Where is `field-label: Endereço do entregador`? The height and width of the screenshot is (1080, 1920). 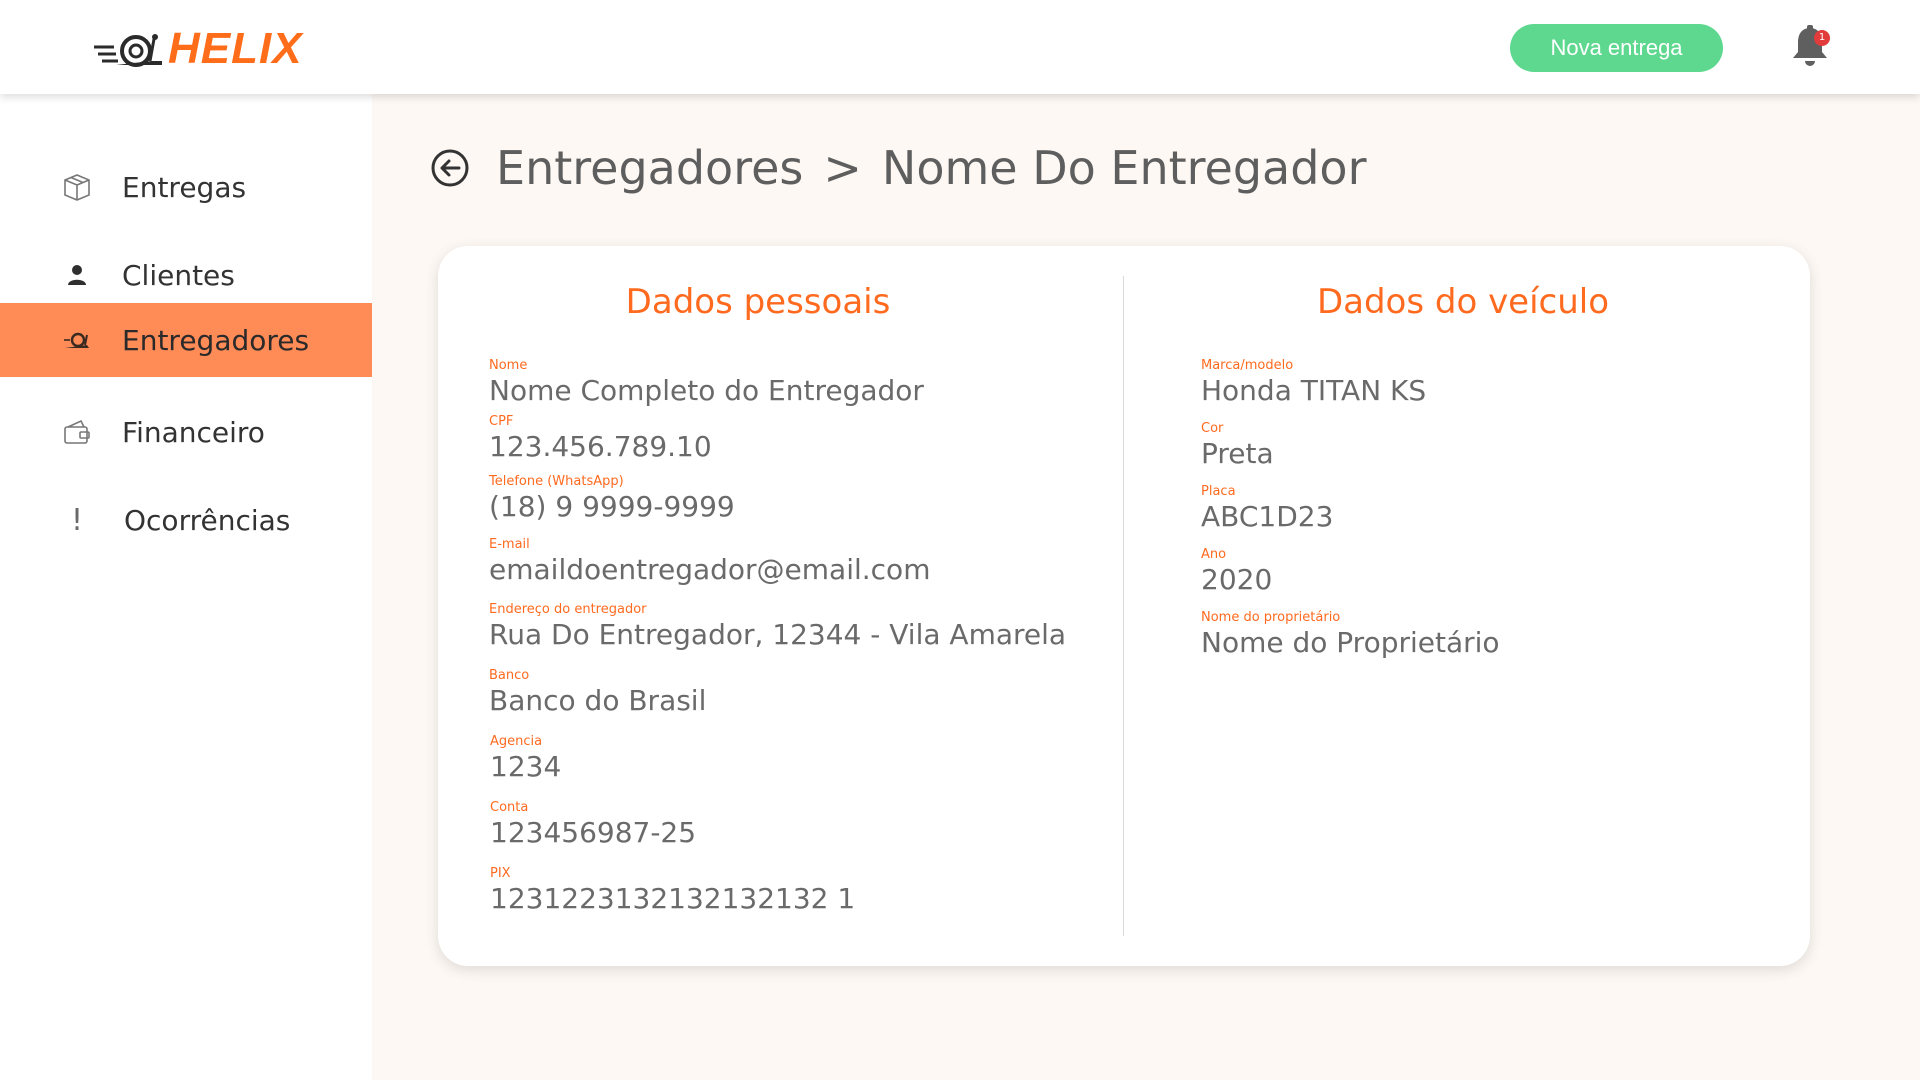 field-label: Endereço do entregador is located at coordinates (568, 609).